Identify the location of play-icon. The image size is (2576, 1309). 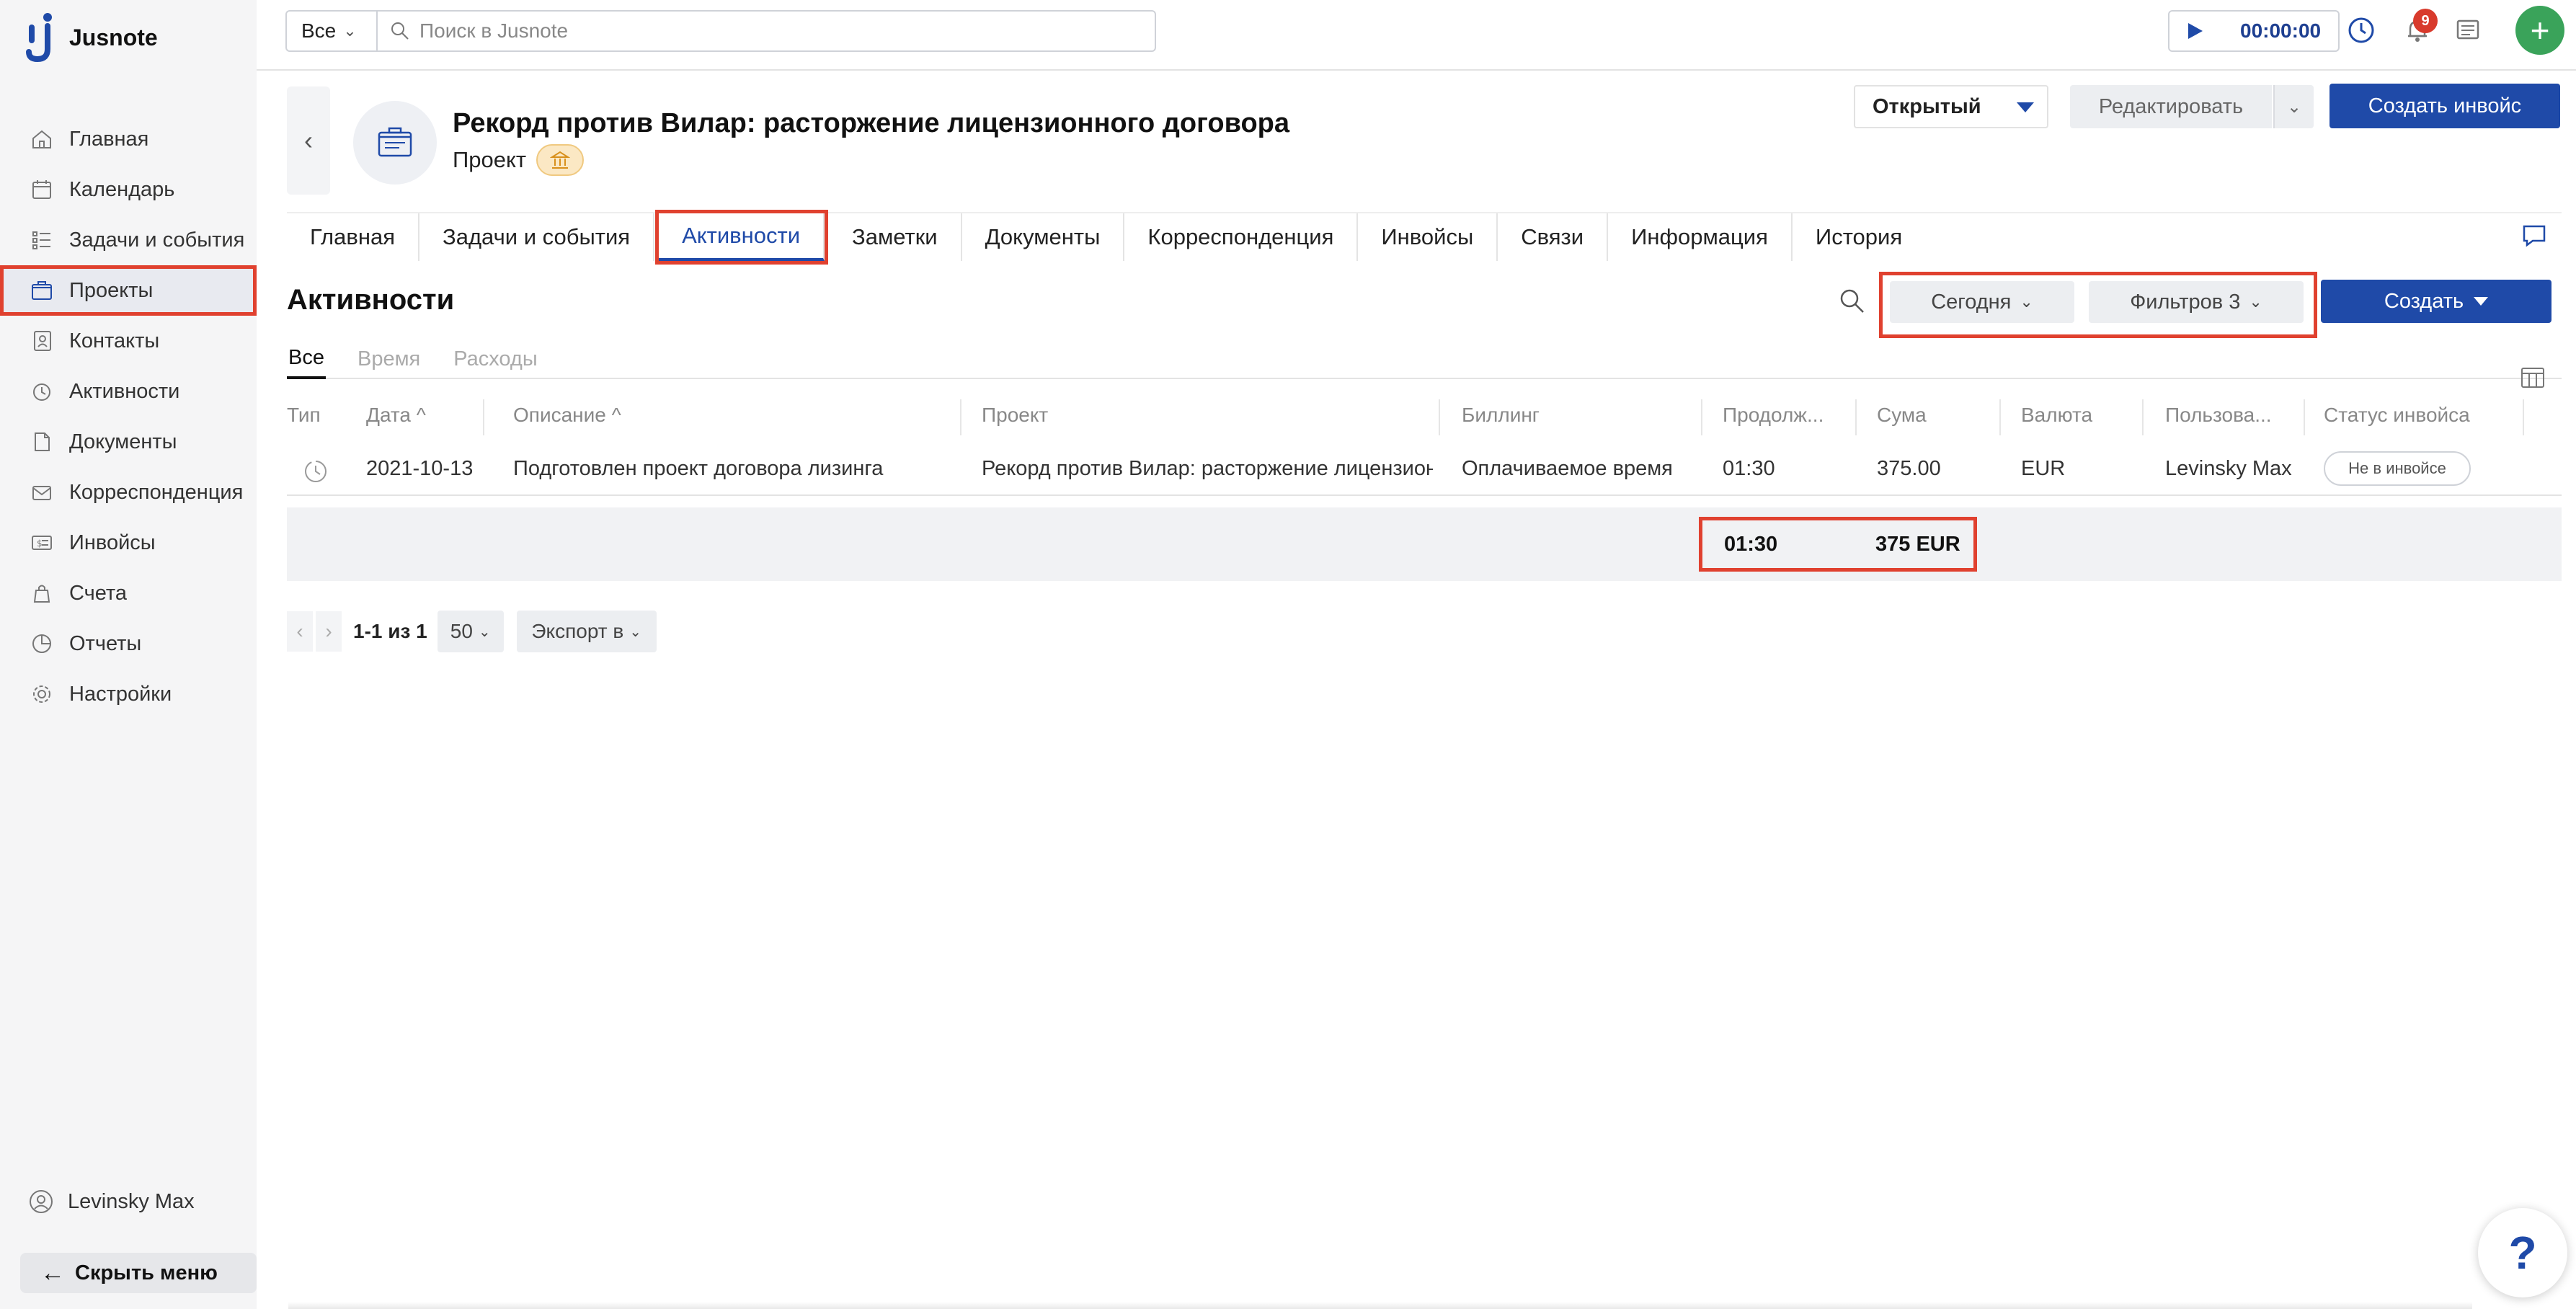
(2194, 31).